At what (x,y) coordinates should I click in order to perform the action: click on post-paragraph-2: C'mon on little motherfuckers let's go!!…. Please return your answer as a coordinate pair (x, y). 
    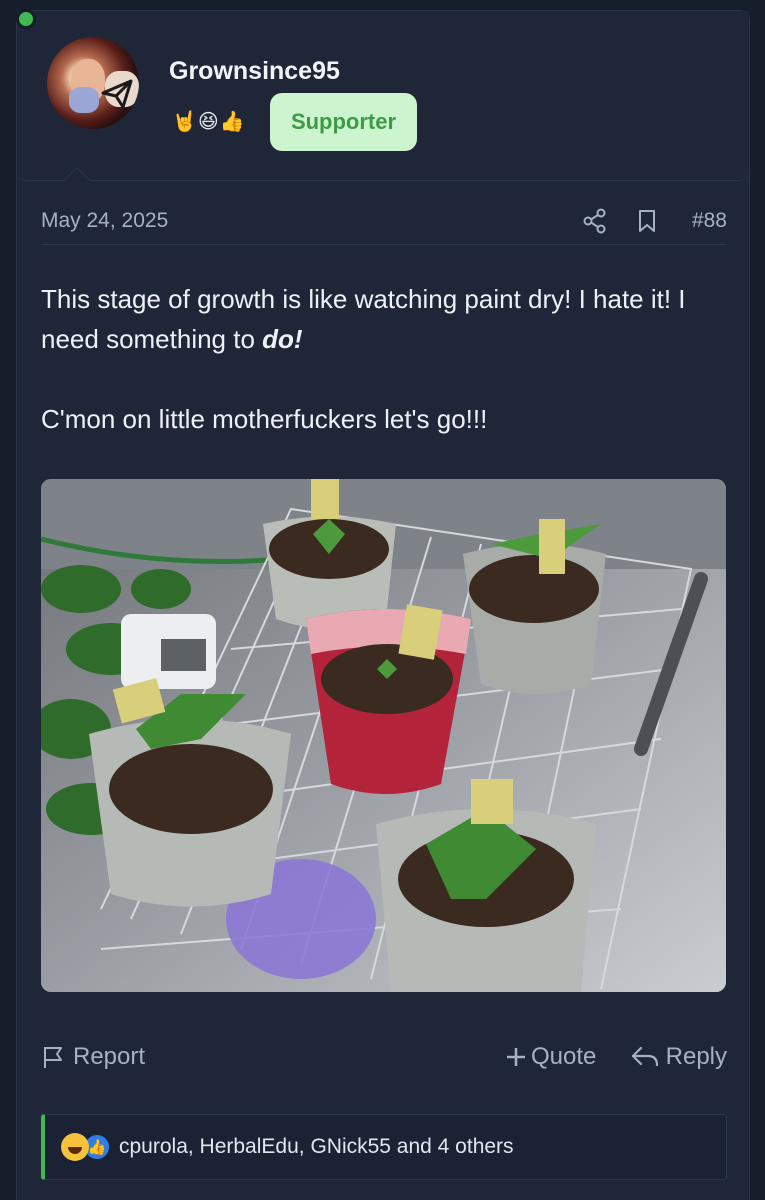
    Looking at the image, I should click on (264, 419).